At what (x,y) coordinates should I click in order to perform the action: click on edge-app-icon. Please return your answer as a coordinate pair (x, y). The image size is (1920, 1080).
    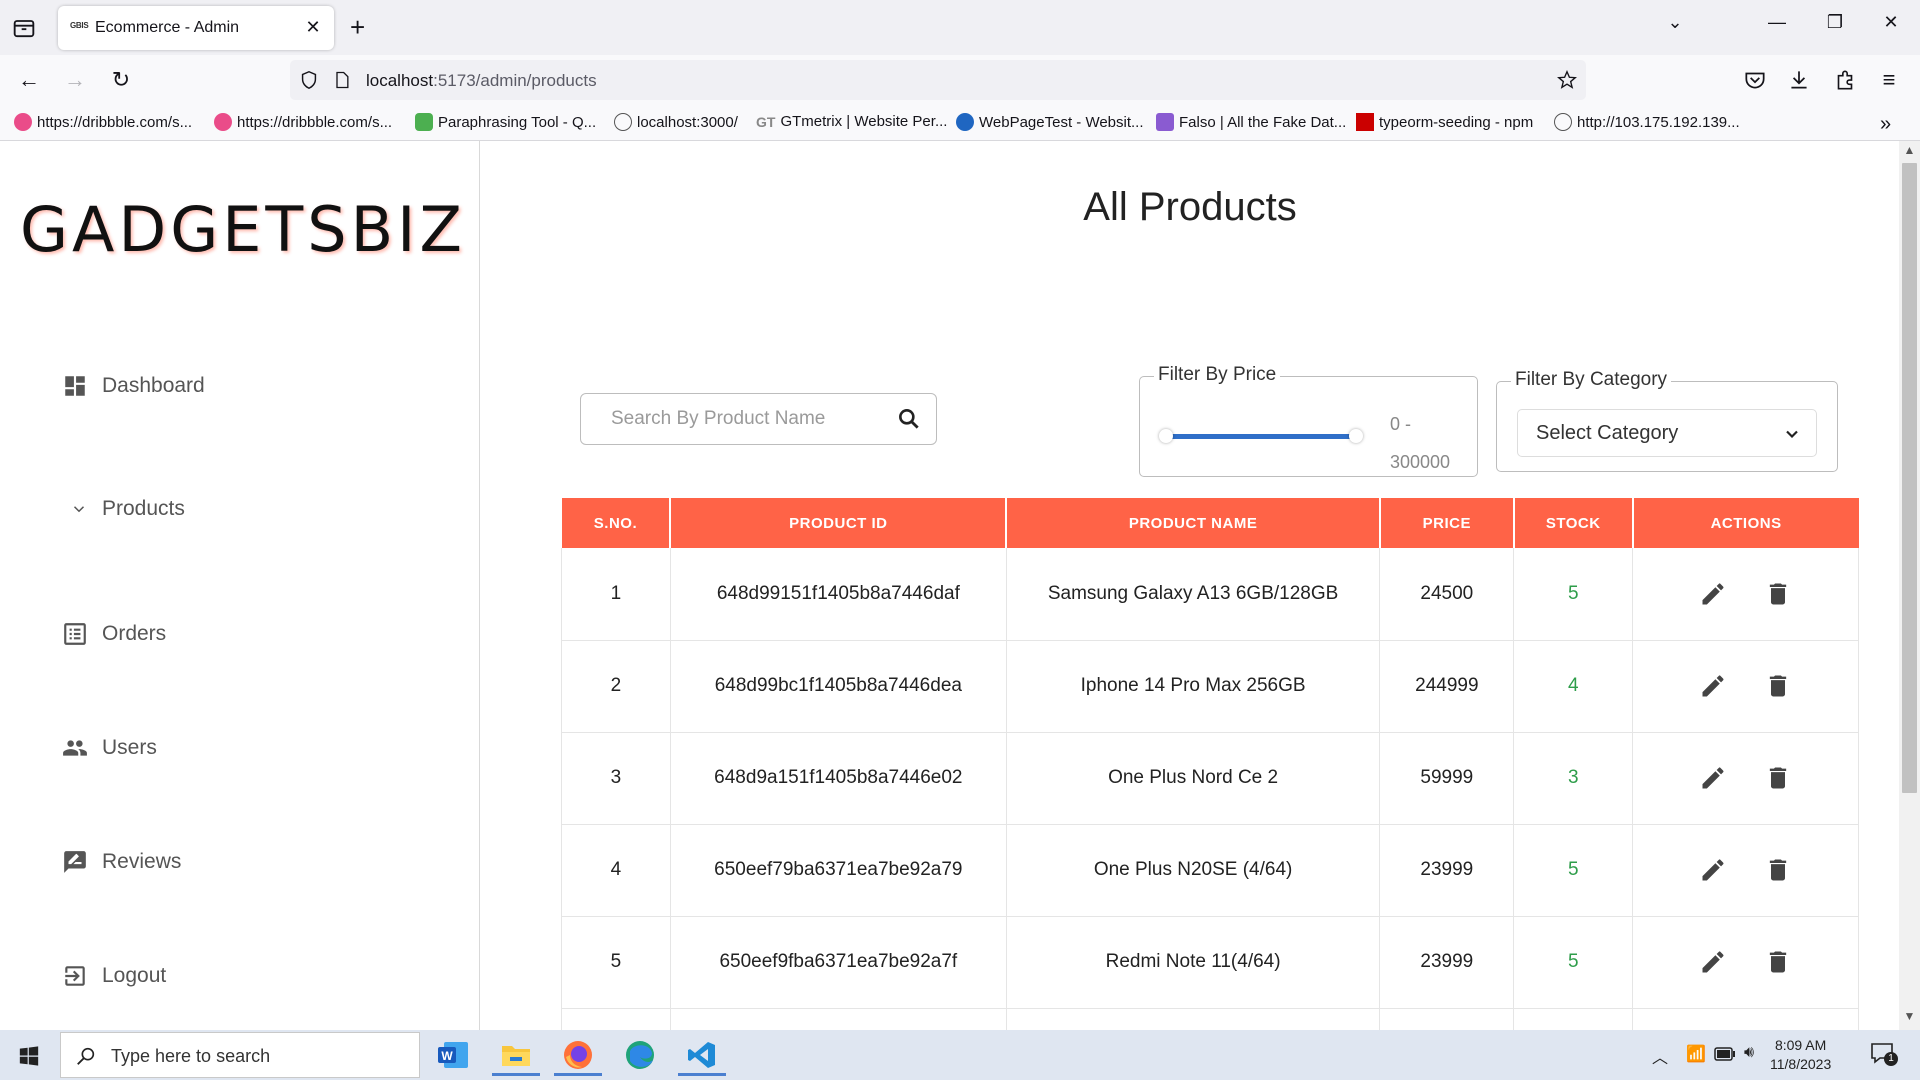
    Looking at the image, I should click on (640, 1055).